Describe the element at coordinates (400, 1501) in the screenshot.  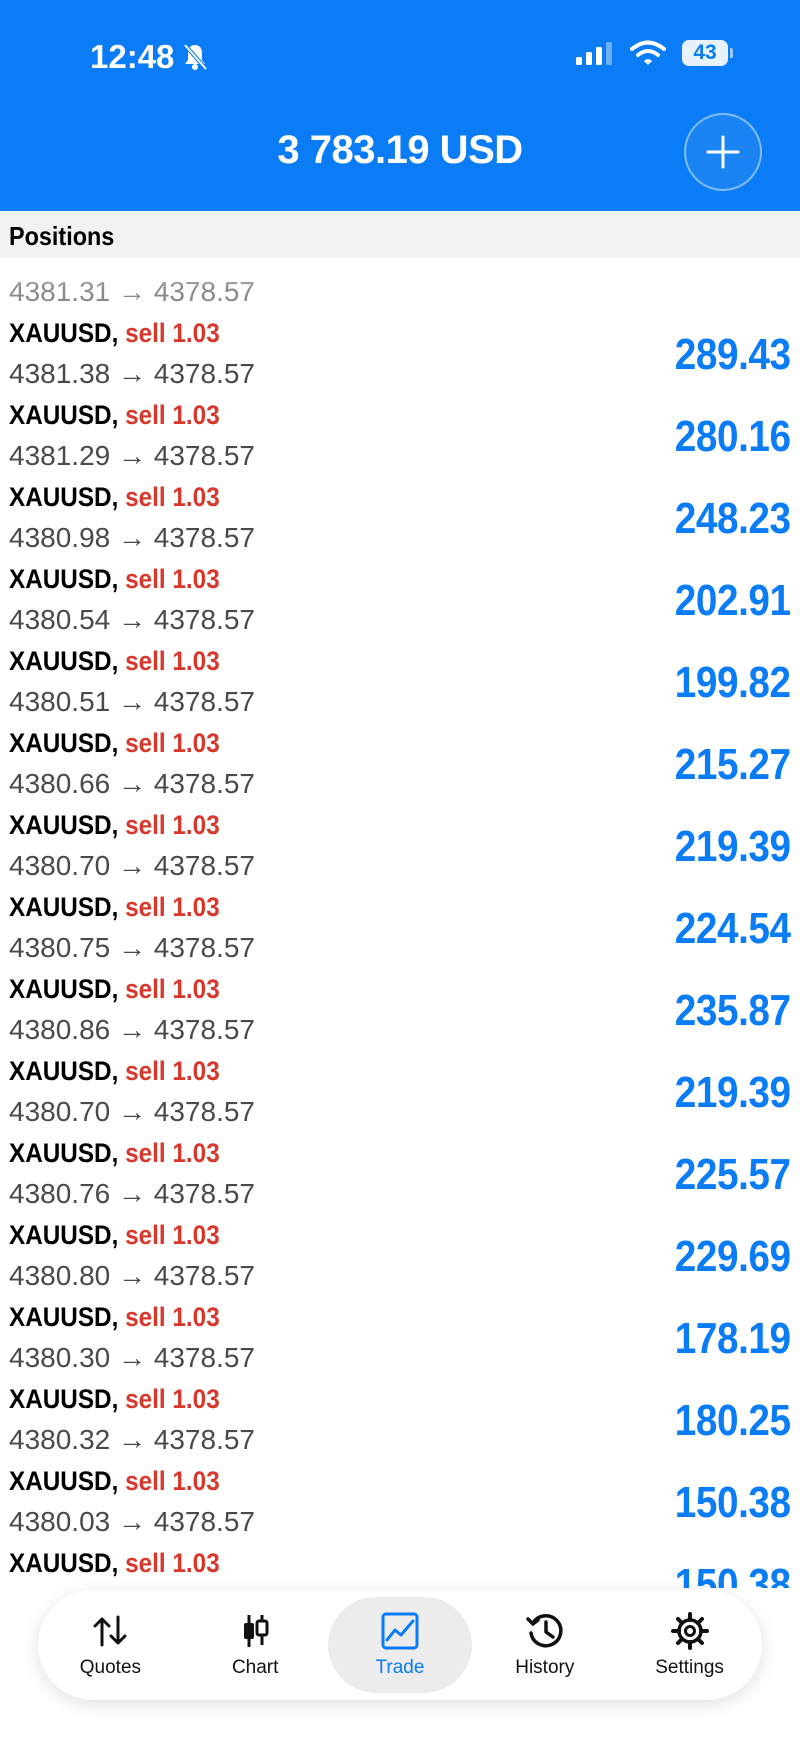
I see `position-row: XAUUSD, sell 1.03 4380.03 → 4378.57 150.38` at that location.